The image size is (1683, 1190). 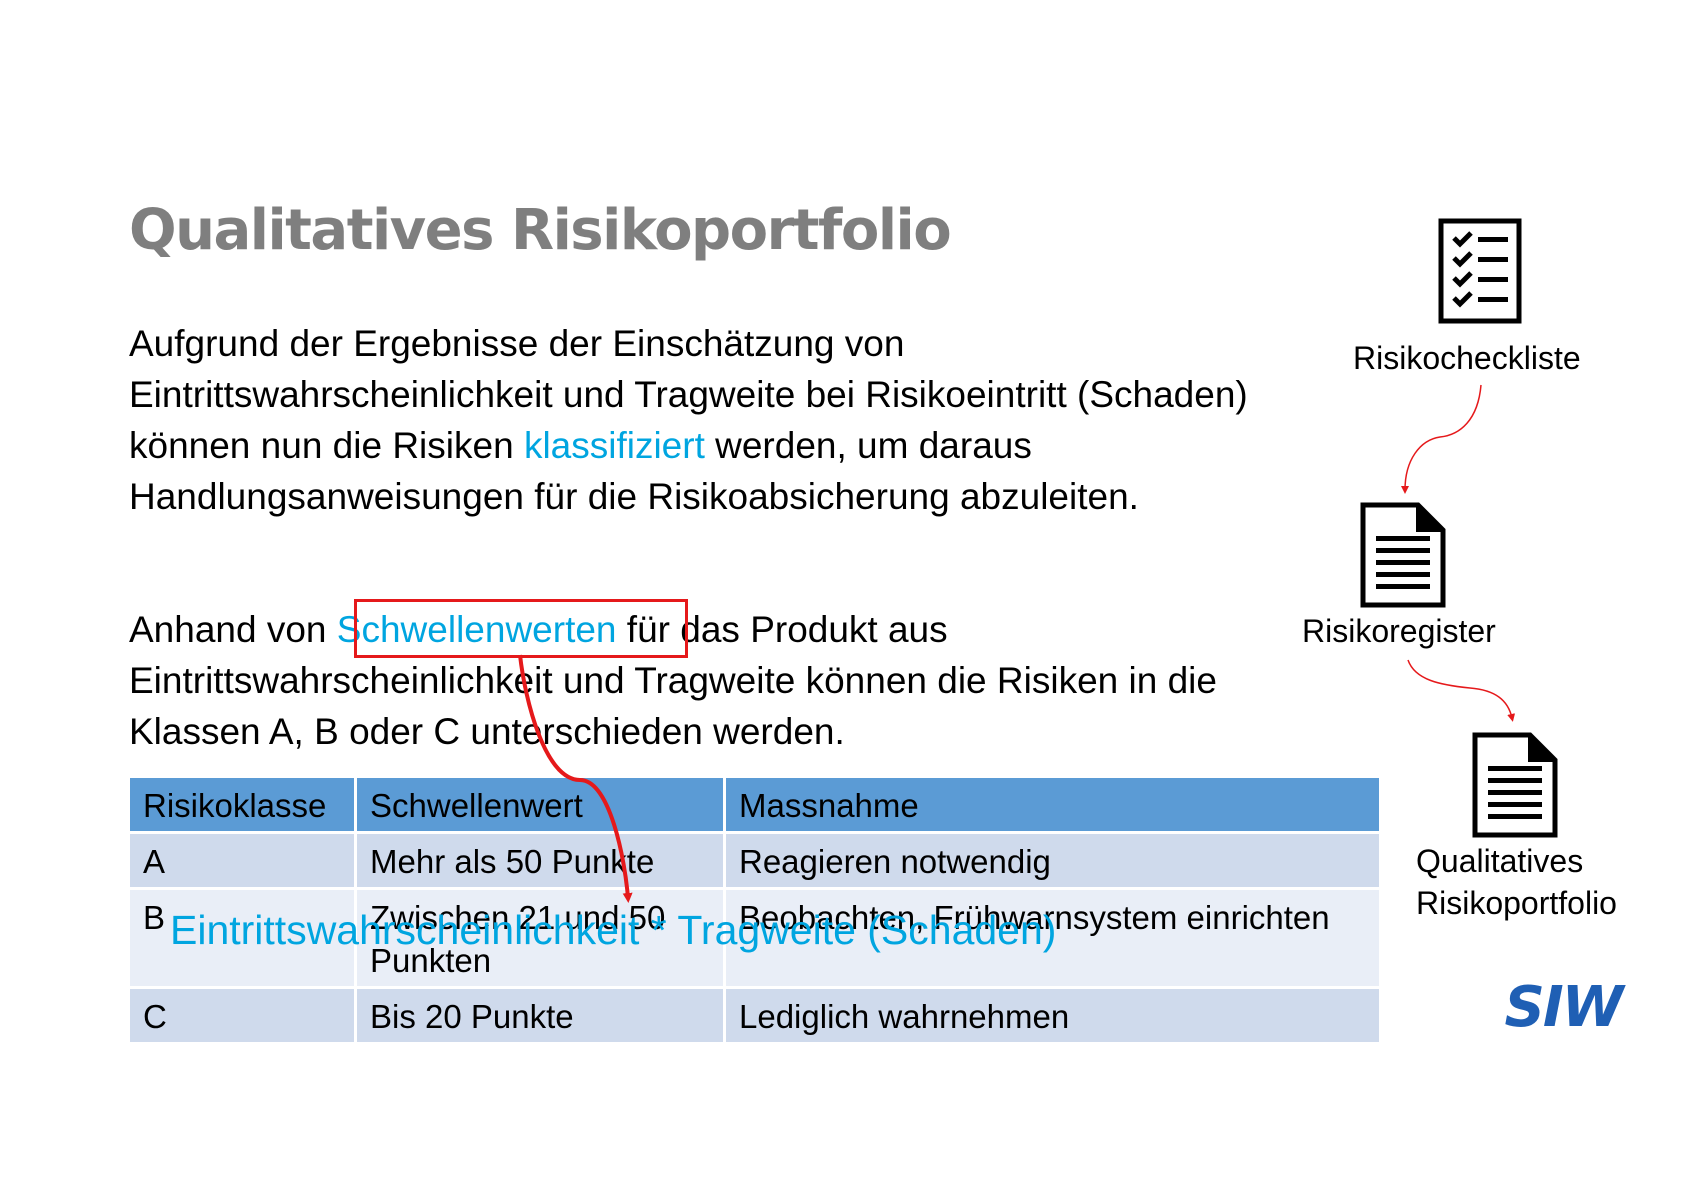 What do you see at coordinates (614, 445) in the screenshot?
I see `keyword-klassifiziert: klassifiziert` at bounding box center [614, 445].